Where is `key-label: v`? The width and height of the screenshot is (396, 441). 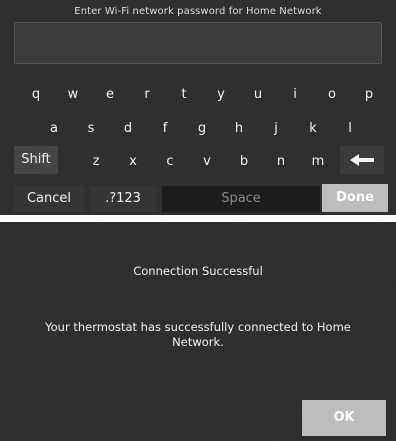
key-label: v is located at coordinates (207, 161).